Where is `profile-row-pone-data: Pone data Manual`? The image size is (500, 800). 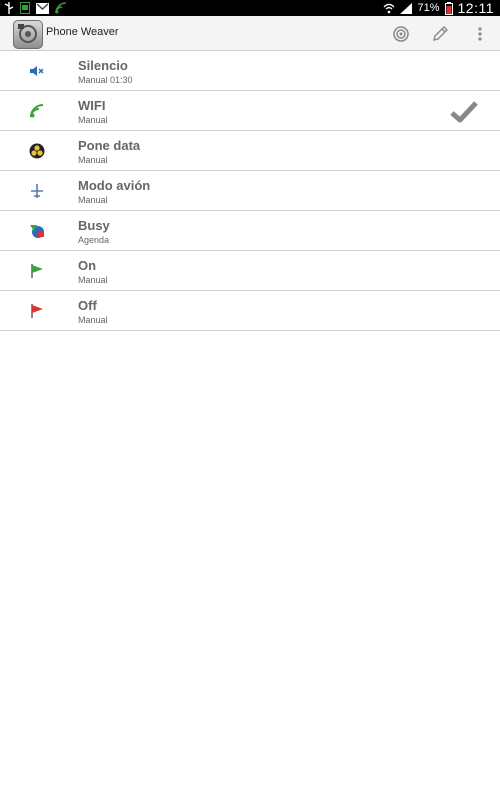 profile-row-pone-data: Pone data Manual is located at coordinates (250, 151).